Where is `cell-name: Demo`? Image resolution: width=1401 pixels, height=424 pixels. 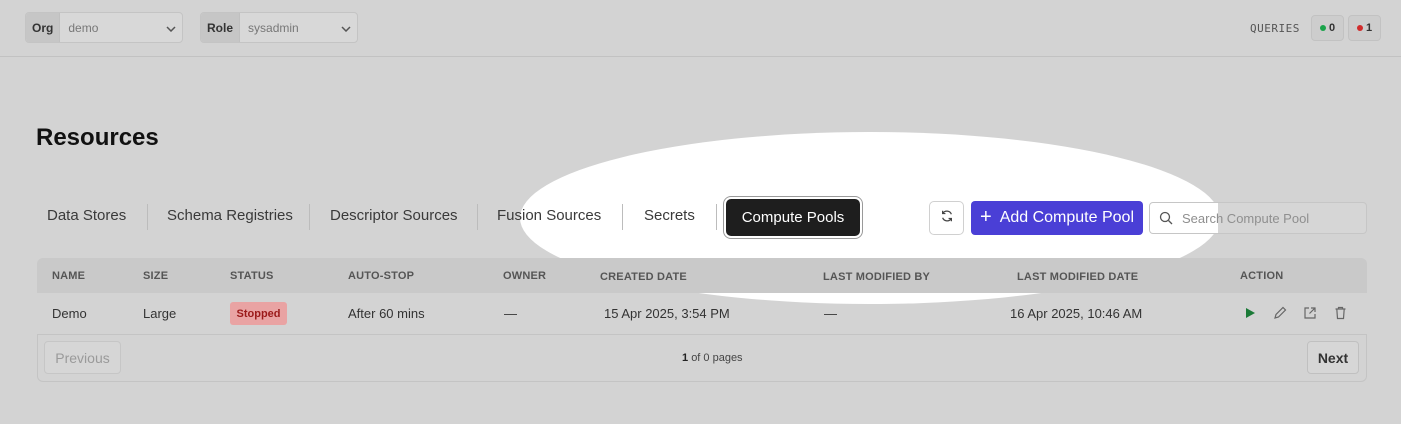 cell-name: Demo is located at coordinates (69, 313).